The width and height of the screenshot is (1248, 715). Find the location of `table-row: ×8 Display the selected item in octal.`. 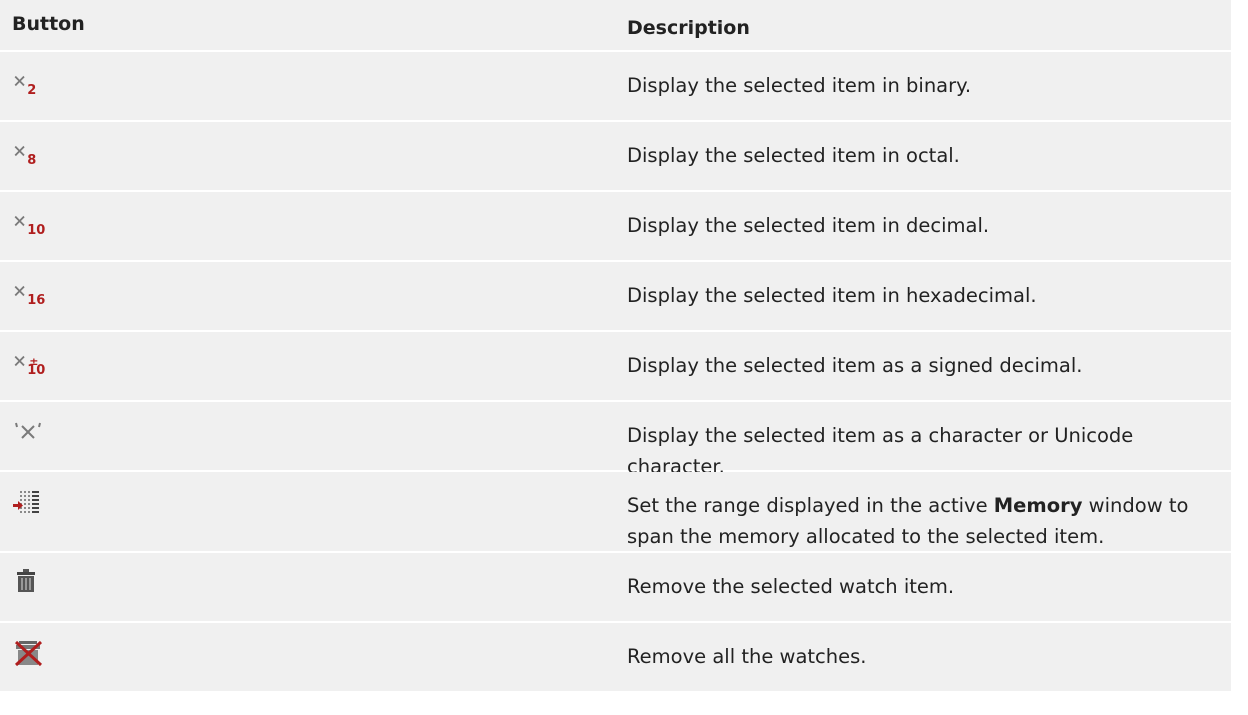

table-row: ×8 Display the selected item in octal. is located at coordinates (615, 157).